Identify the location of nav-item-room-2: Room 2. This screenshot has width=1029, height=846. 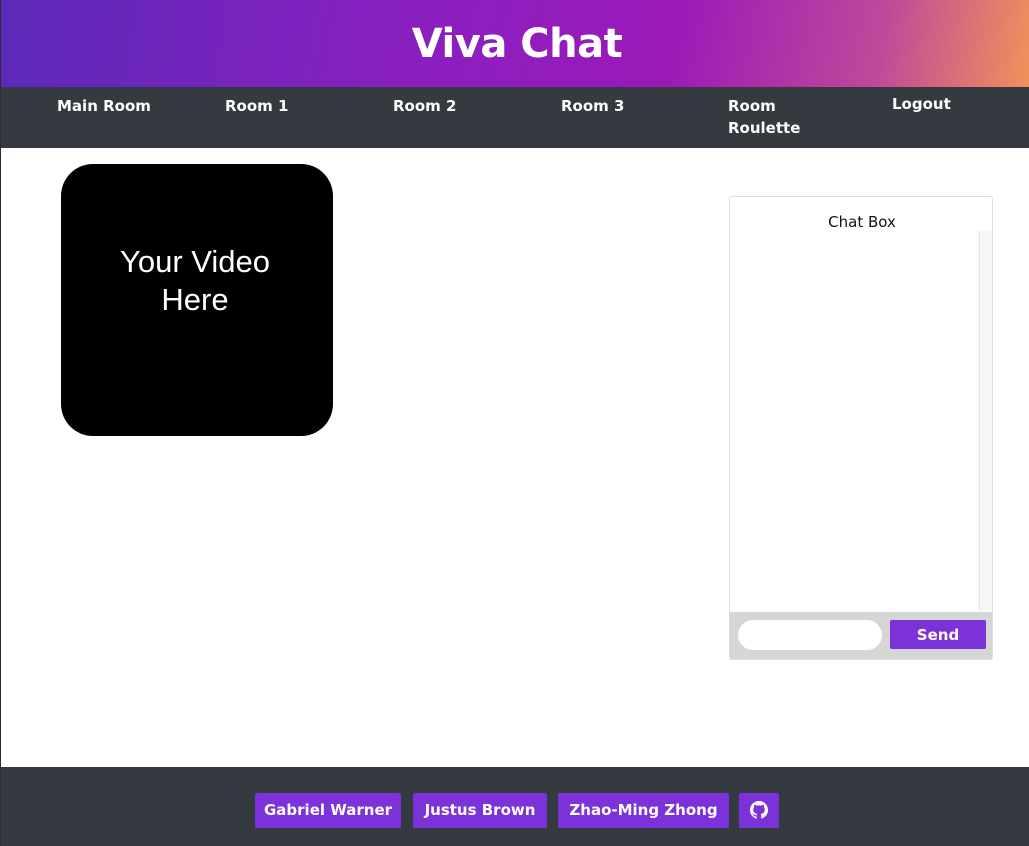
(424, 106).